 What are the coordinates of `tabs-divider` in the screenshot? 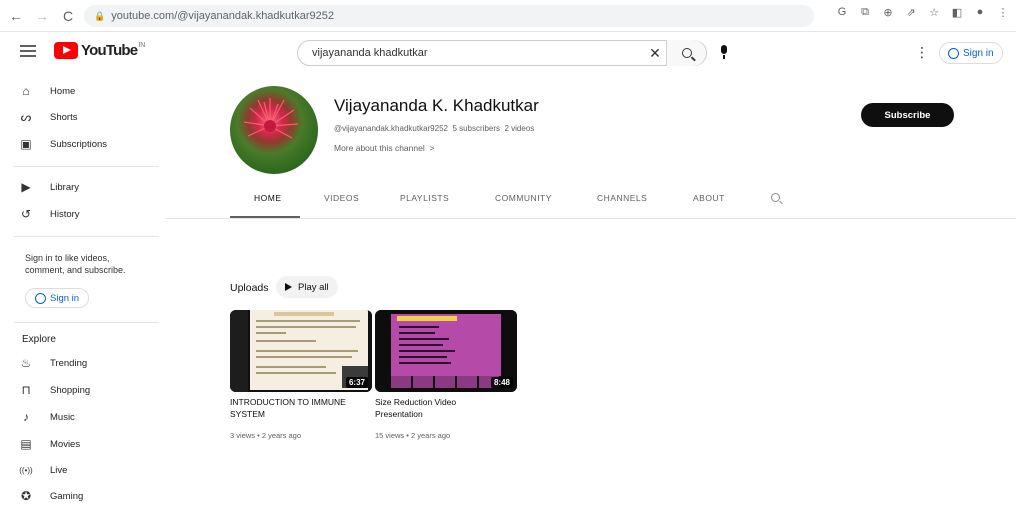 It's located at (590, 218).